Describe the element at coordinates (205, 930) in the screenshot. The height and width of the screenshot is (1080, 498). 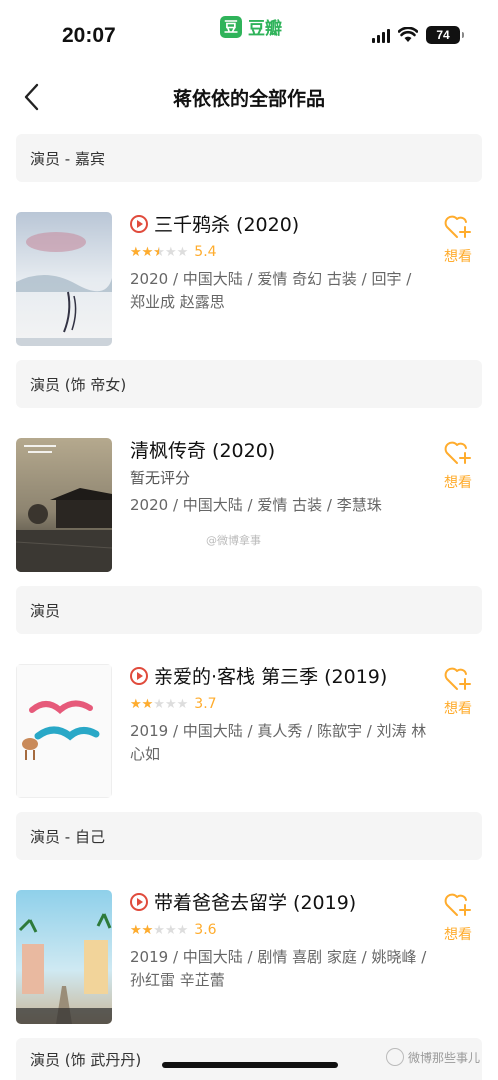
I see `rating-score: 3.6` at that location.